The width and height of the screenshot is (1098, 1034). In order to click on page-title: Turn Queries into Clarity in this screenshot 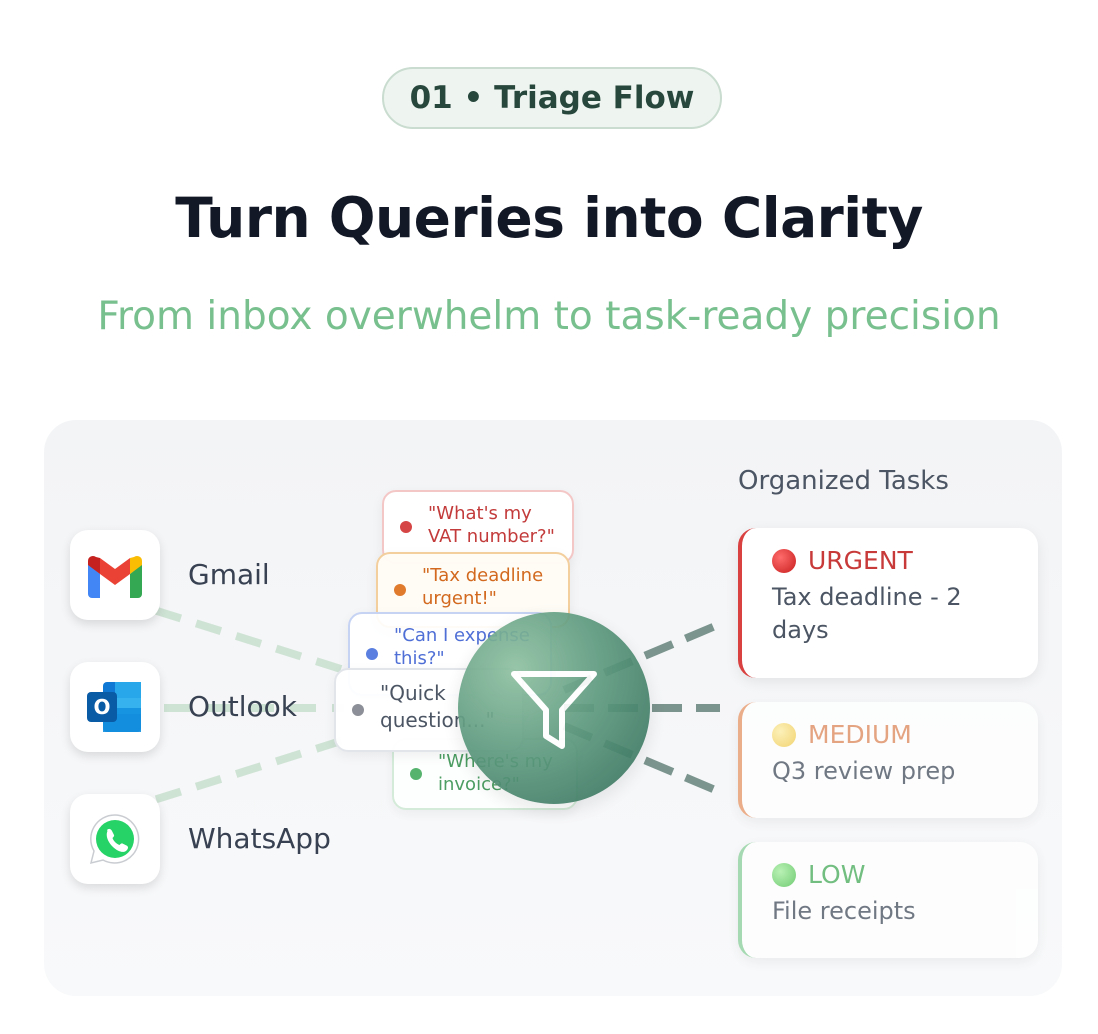, I will do `click(549, 218)`.